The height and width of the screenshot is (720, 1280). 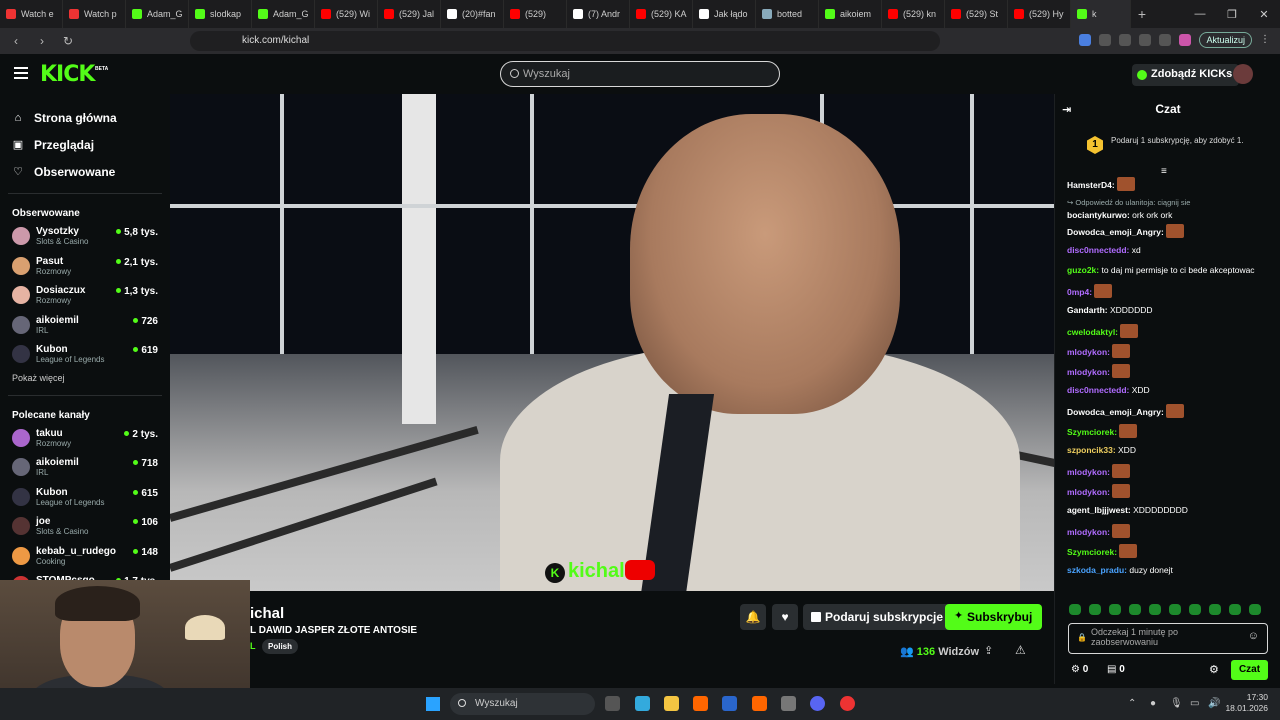 I want to click on follow-heart-button: ♥, so click(x=785, y=617).